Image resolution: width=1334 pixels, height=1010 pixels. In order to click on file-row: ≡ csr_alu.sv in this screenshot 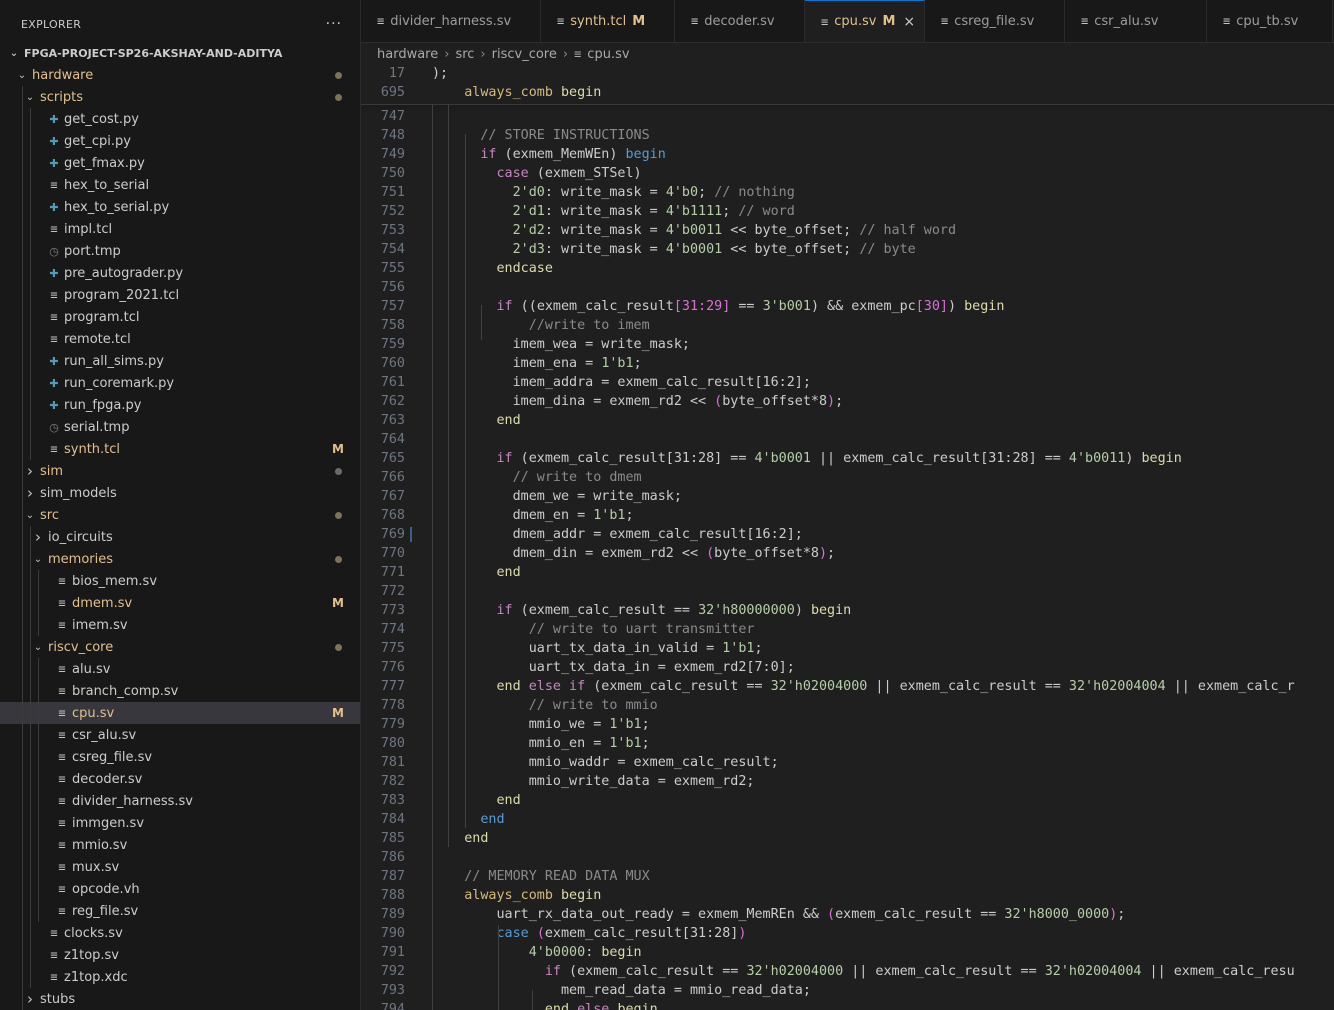, I will do `click(180, 735)`.